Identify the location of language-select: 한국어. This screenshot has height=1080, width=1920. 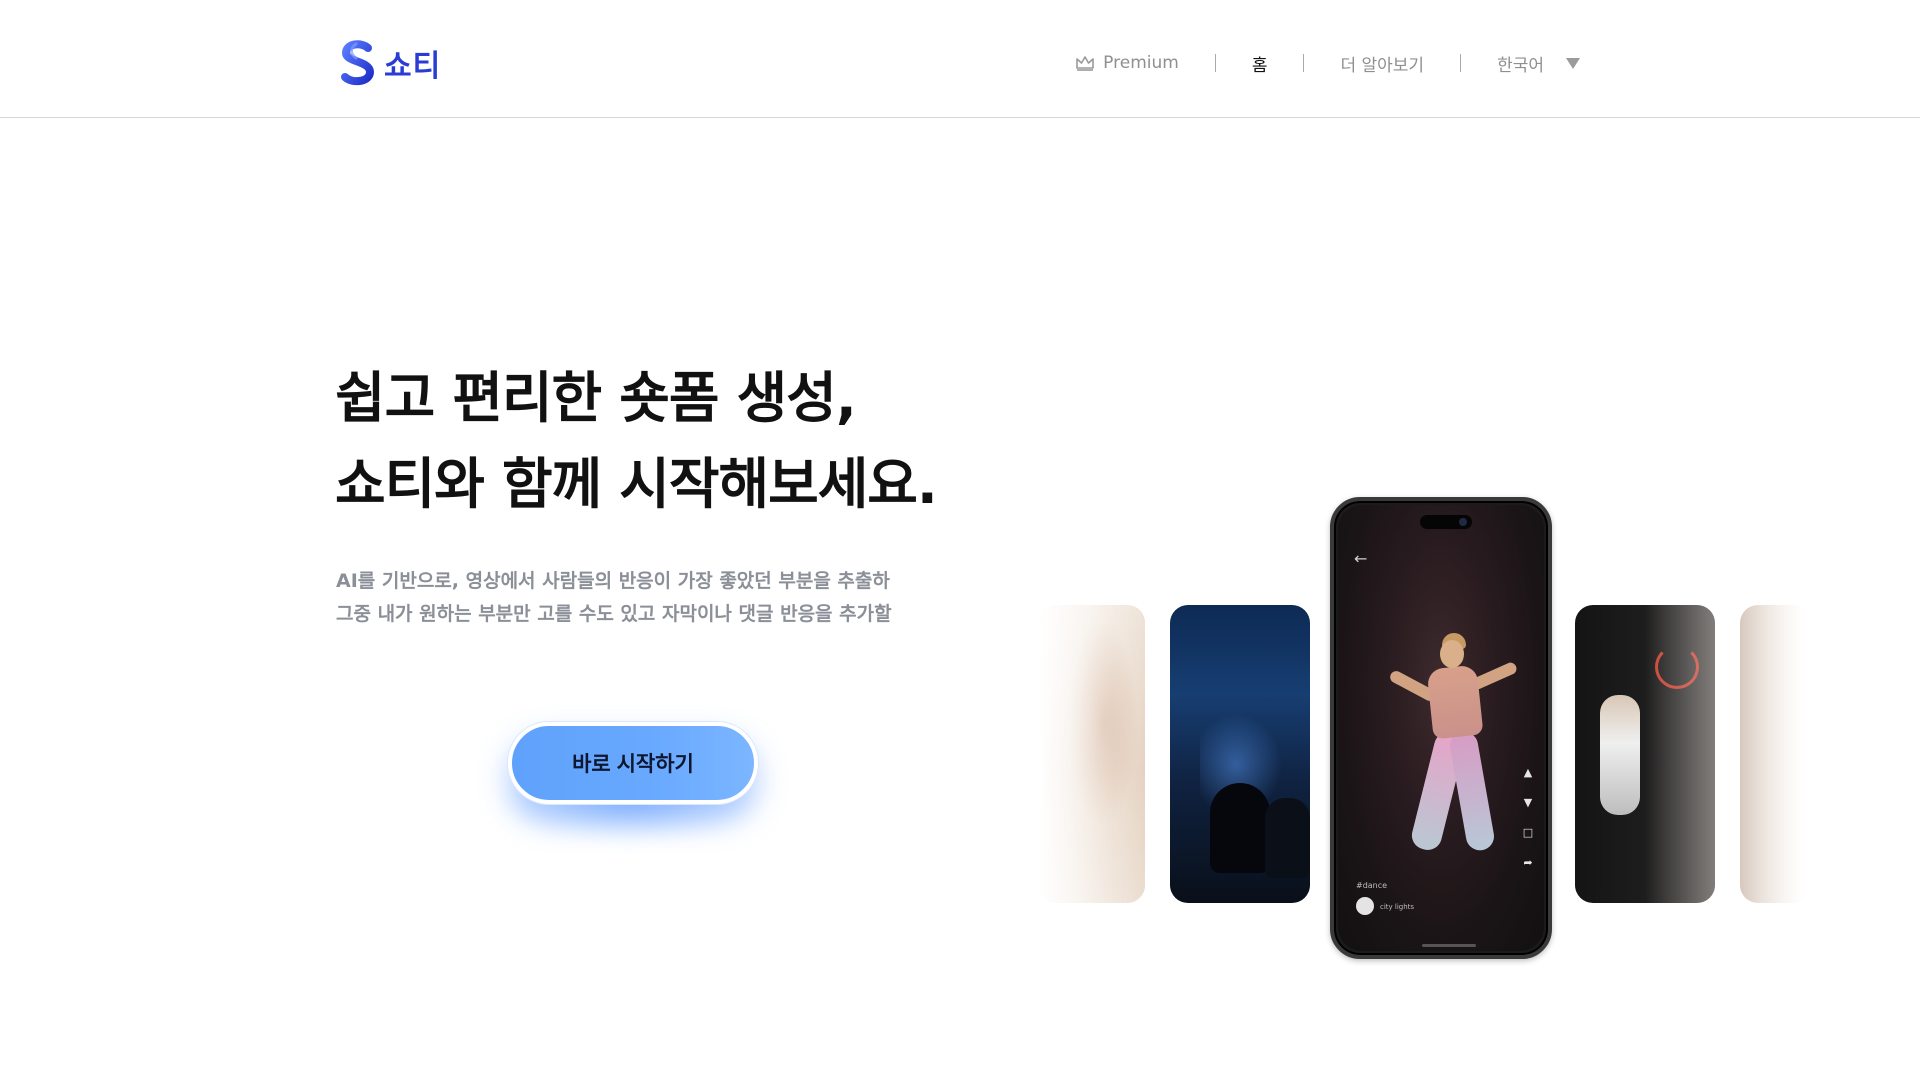
(1520, 63).